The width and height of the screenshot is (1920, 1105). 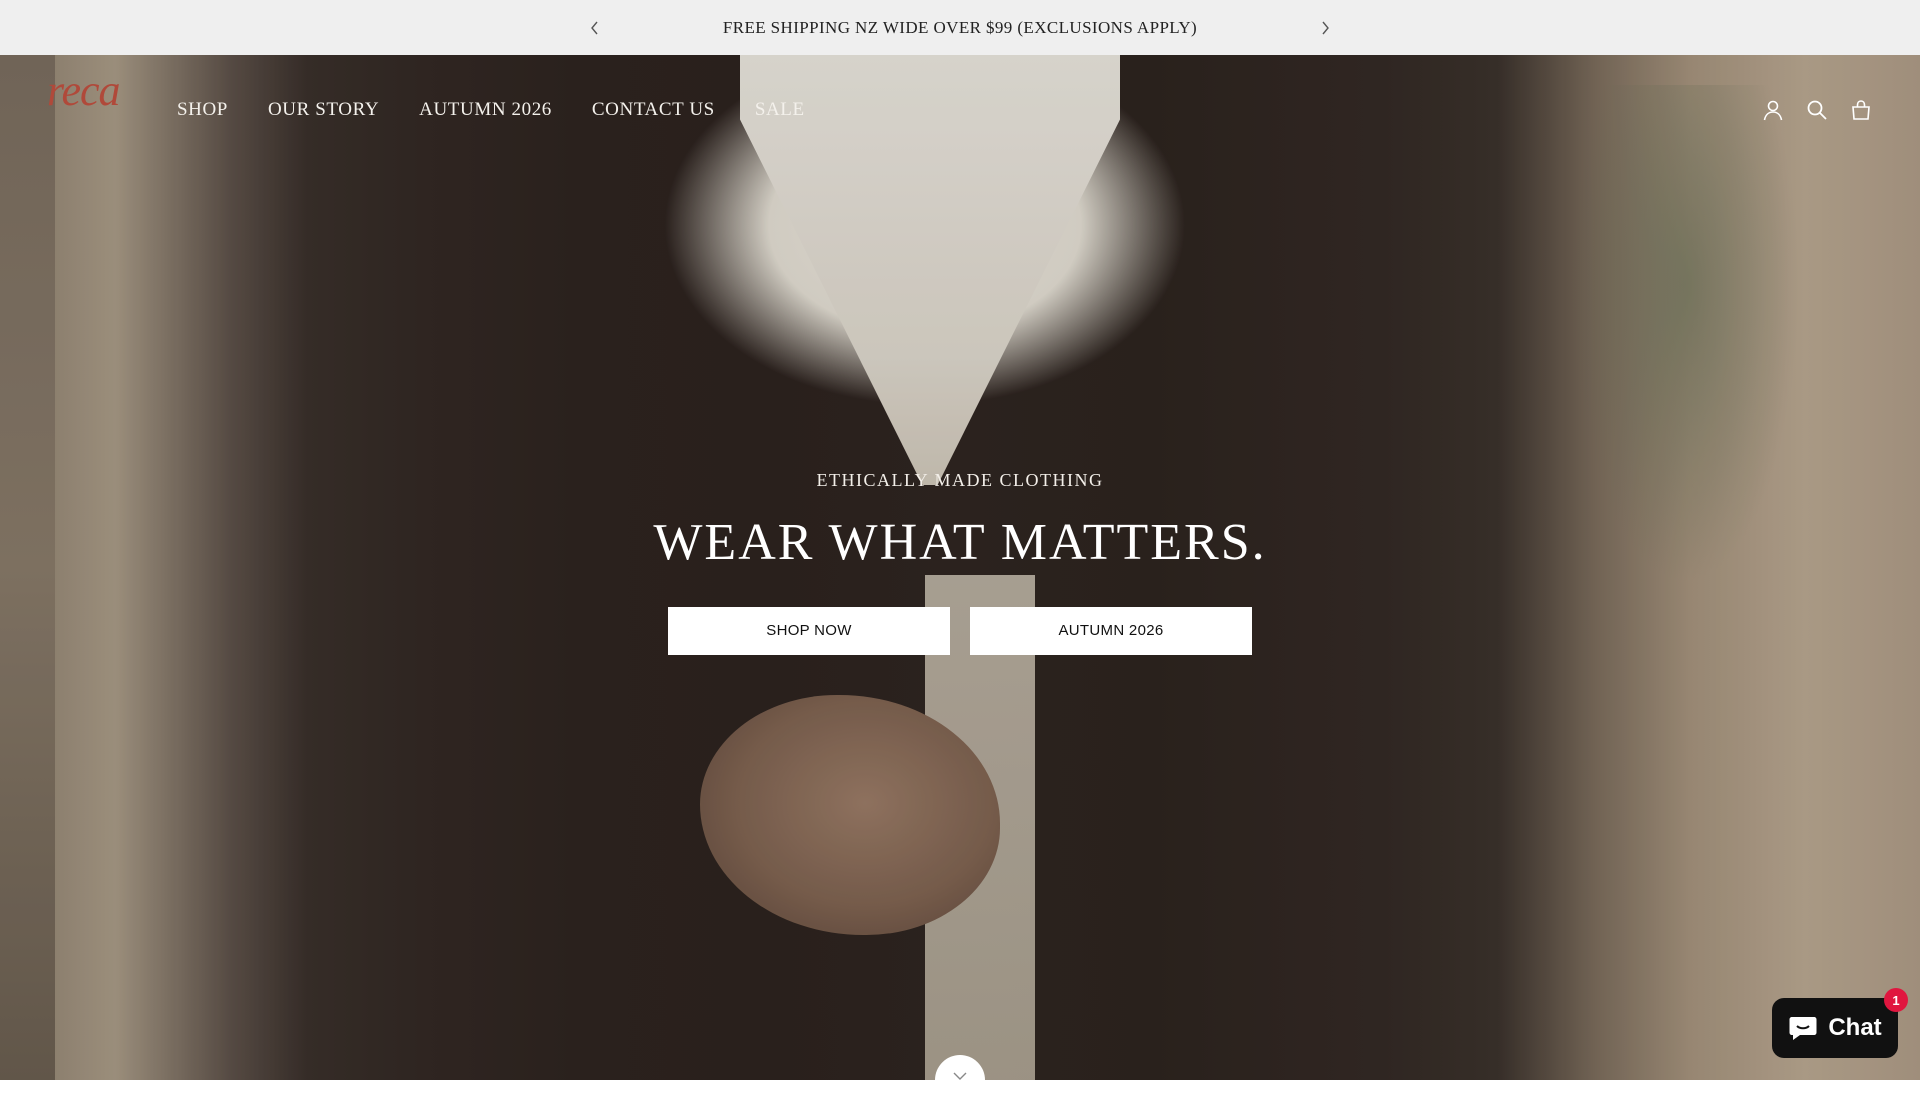 I want to click on search-button, so click(x=1817, y=110).